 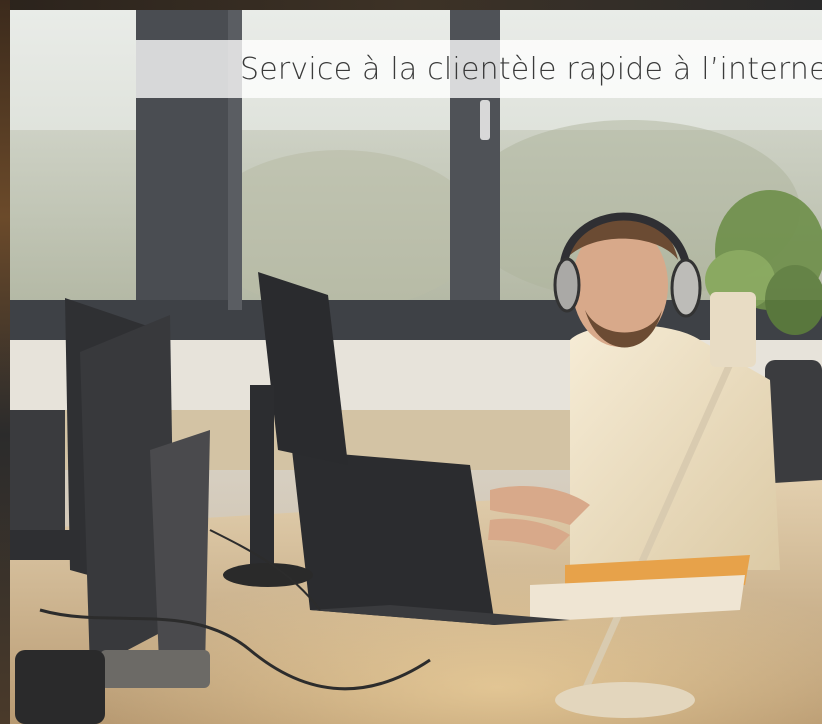 What do you see at coordinates (411, 5) in the screenshot?
I see `top-edge-strip` at bounding box center [411, 5].